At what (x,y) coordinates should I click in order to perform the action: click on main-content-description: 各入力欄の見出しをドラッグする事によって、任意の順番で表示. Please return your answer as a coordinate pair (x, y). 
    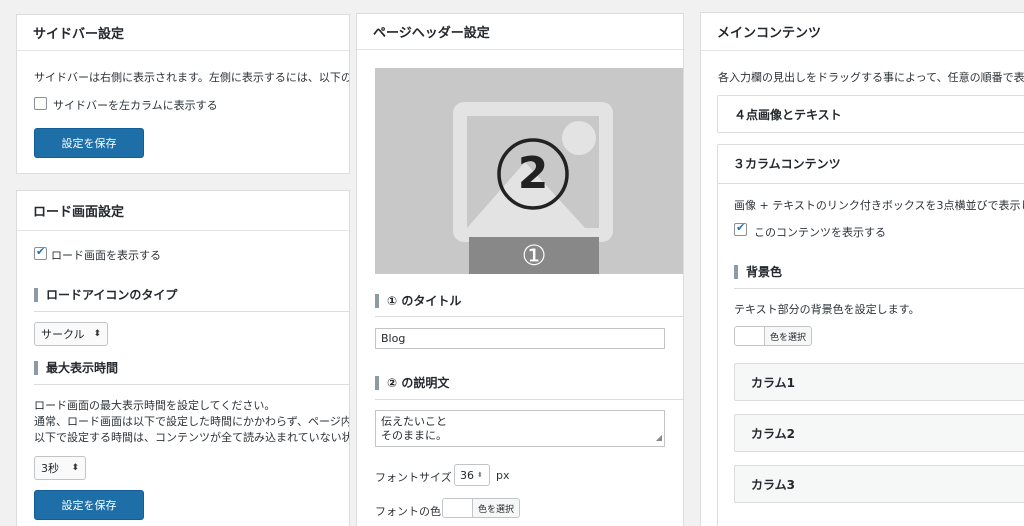
    Looking at the image, I should click on (871, 77).